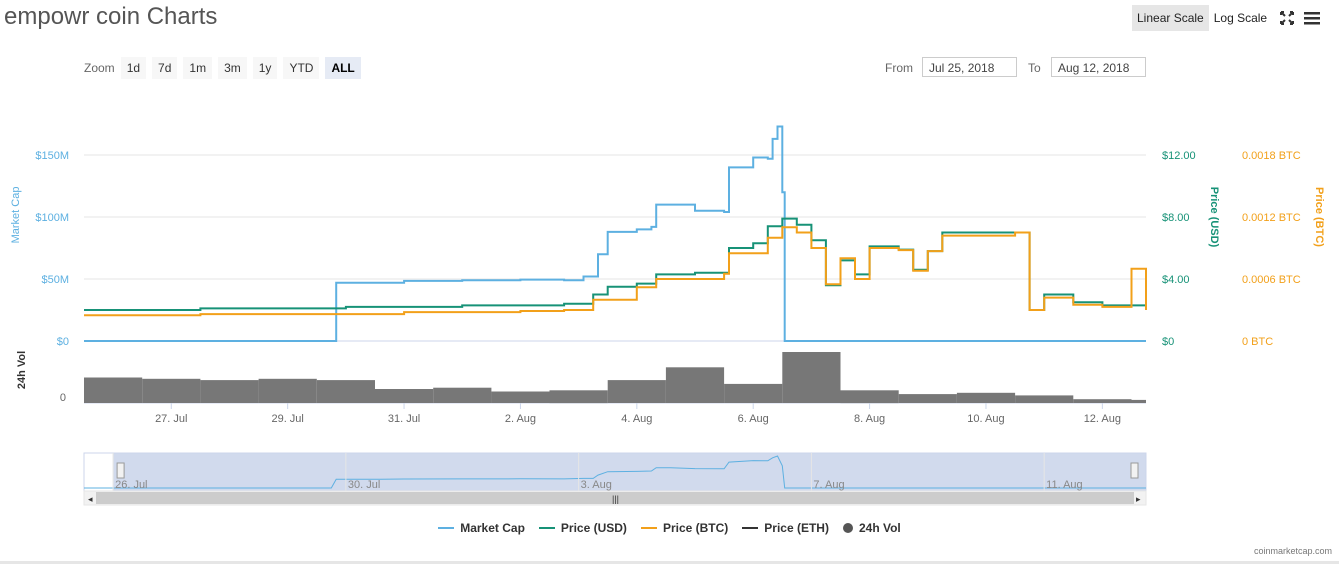 The width and height of the screenshot is (1339, 564). I want to click on legend-swatch-price-usd, so click(546, 528).